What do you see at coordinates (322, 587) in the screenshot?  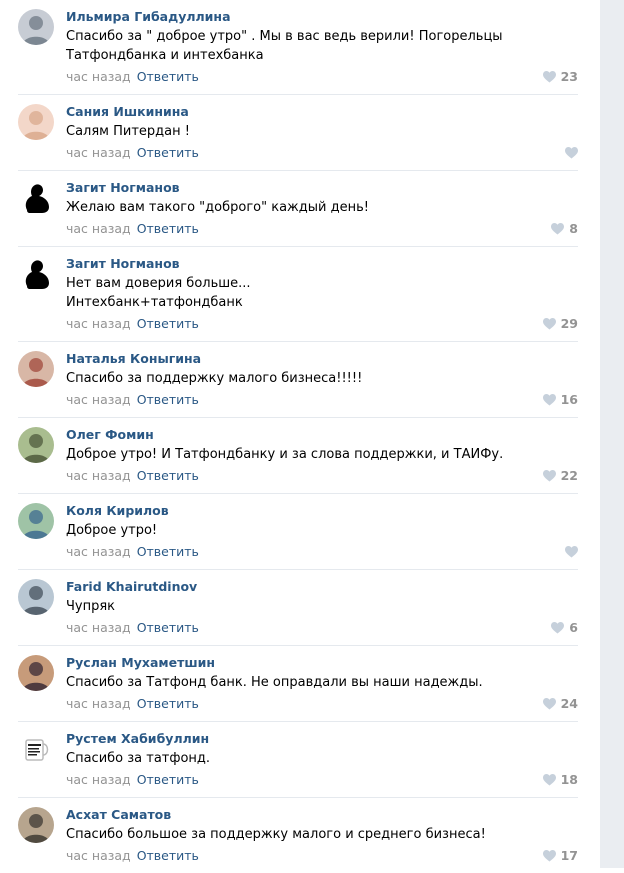 I see `comment-author-link: Farid Khairutdinov` at bounding box center [322, 587].